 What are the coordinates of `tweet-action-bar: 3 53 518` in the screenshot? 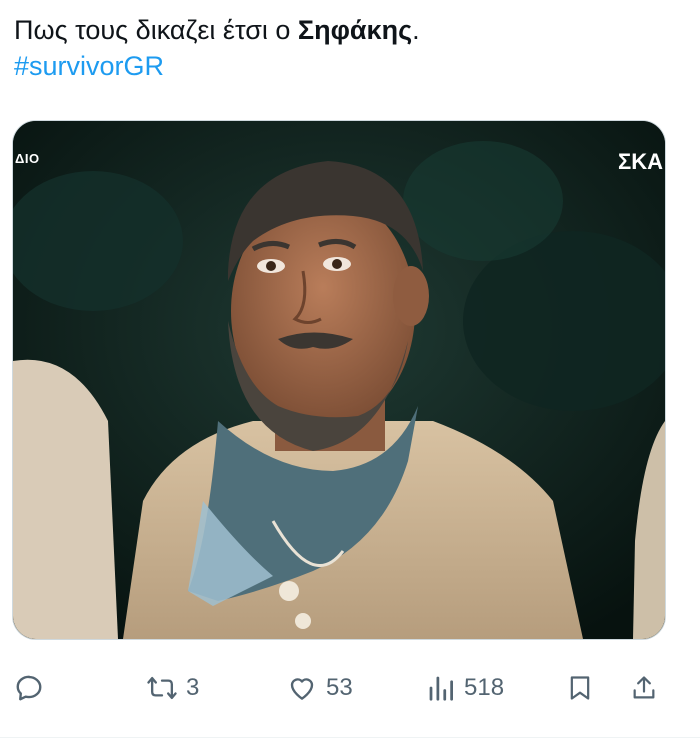 It's located at (350, 688).